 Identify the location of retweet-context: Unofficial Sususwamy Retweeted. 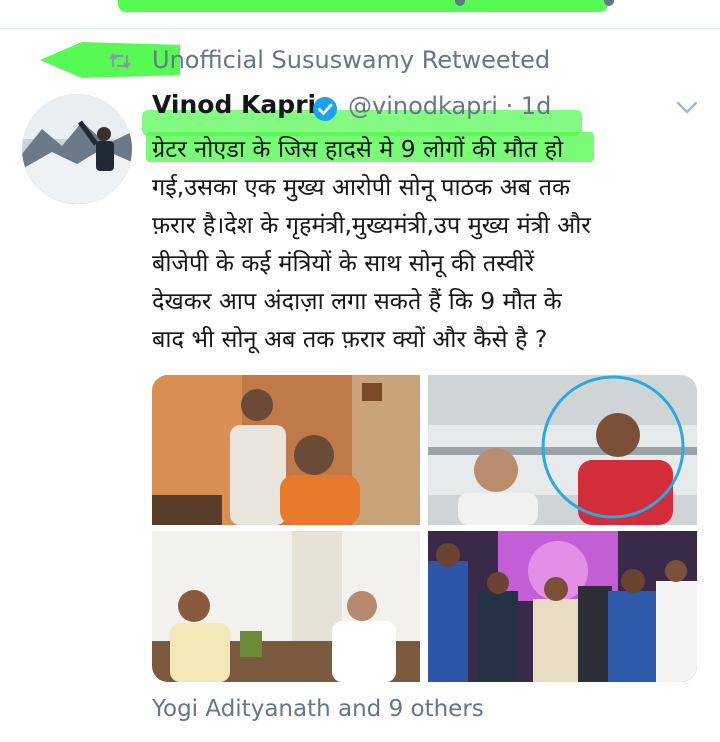
(300, 62).